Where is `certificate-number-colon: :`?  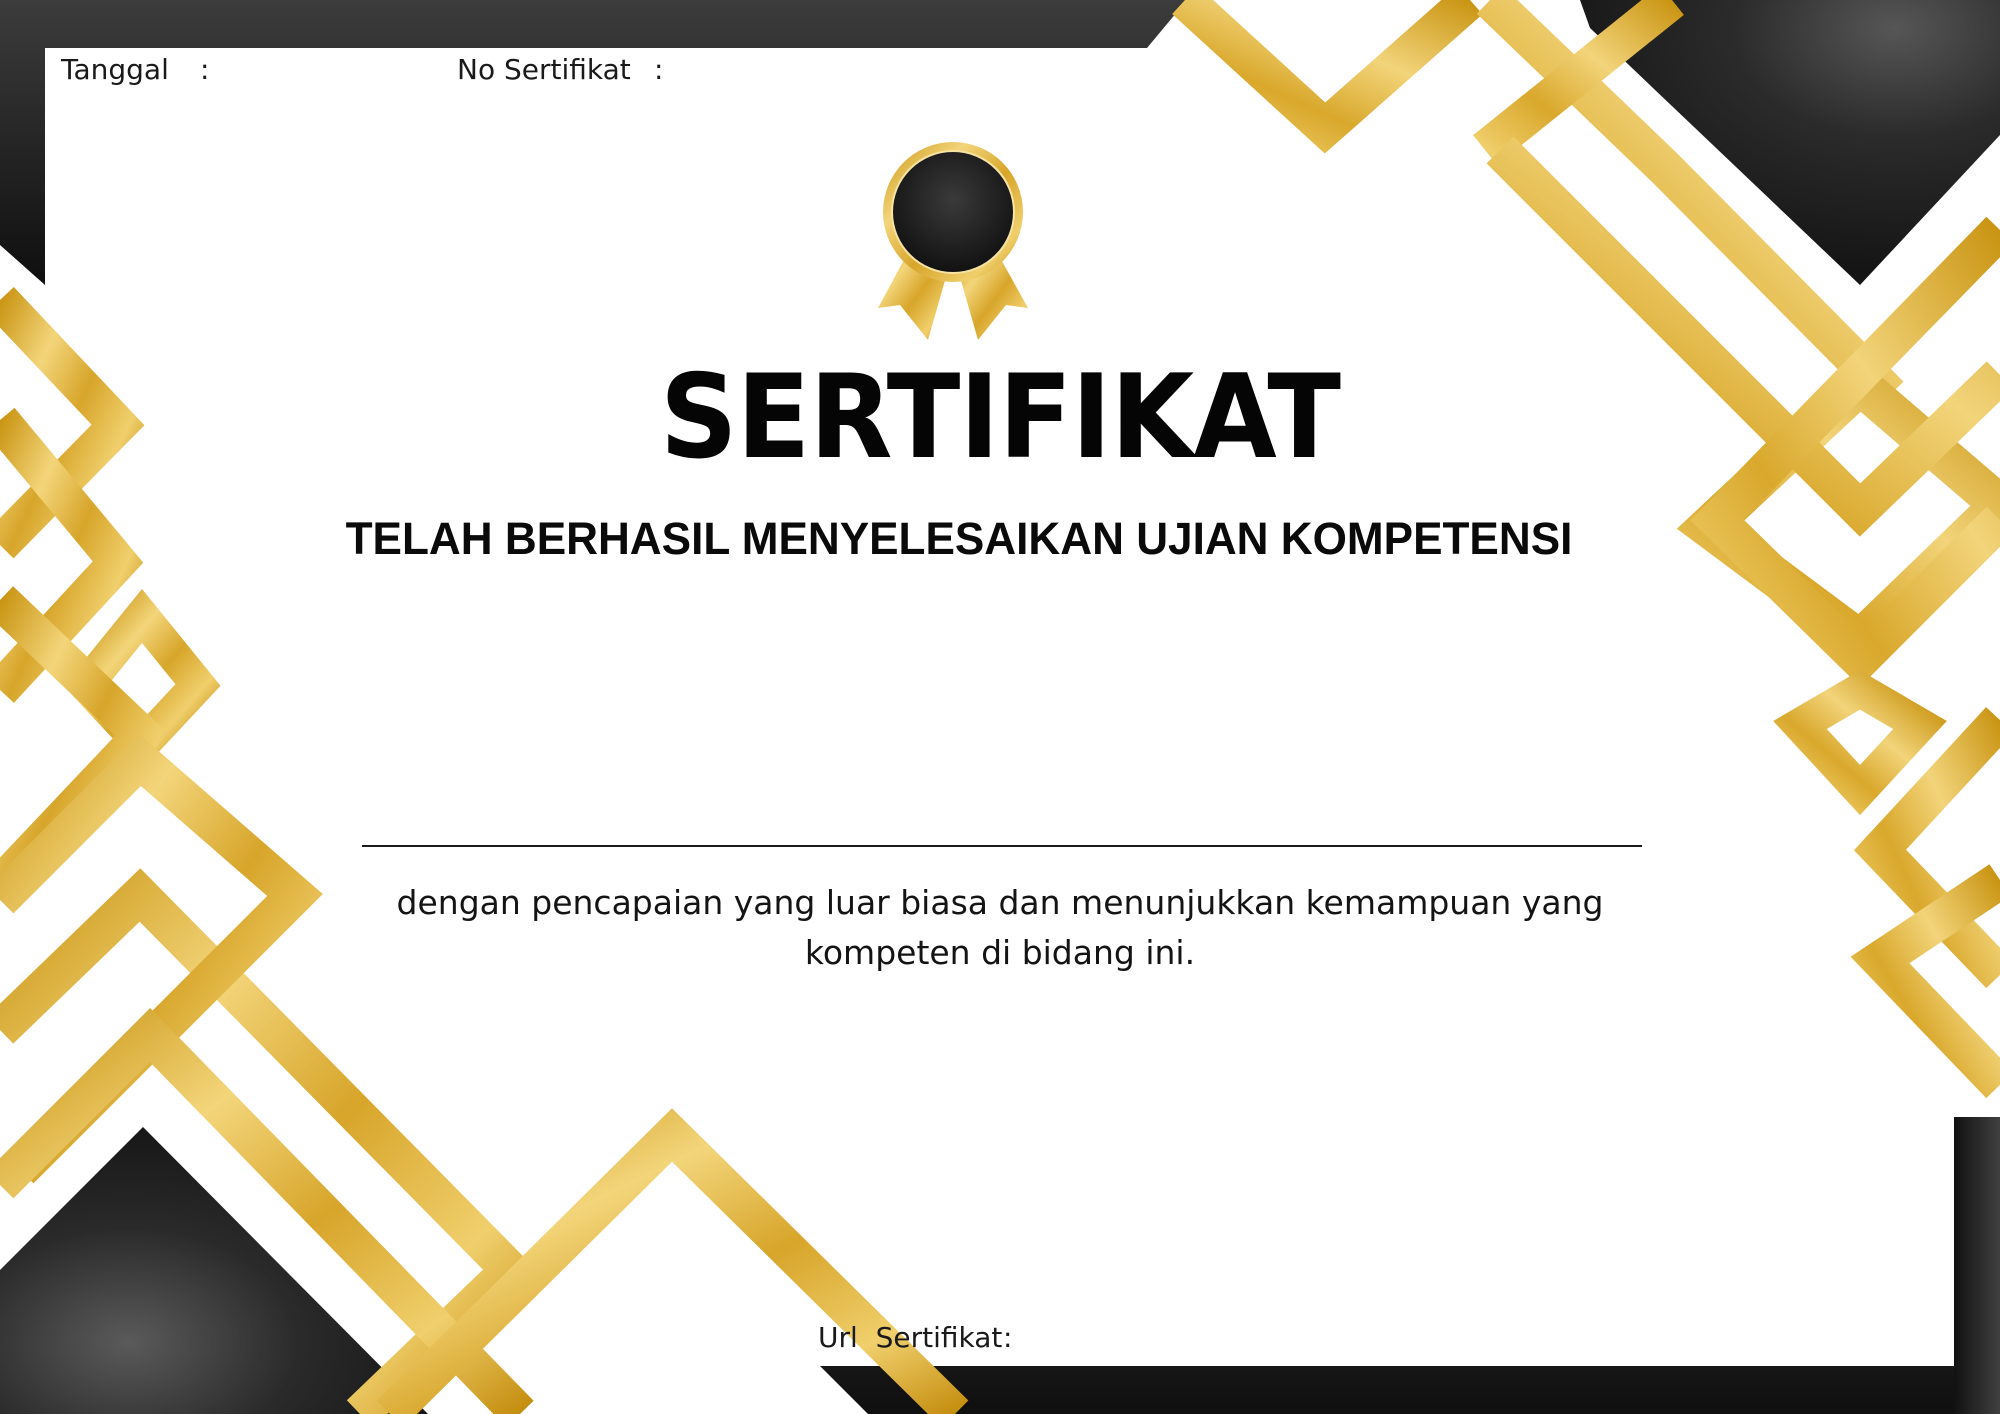
certificate-number-colon: : is located at coordinates (659, 69).